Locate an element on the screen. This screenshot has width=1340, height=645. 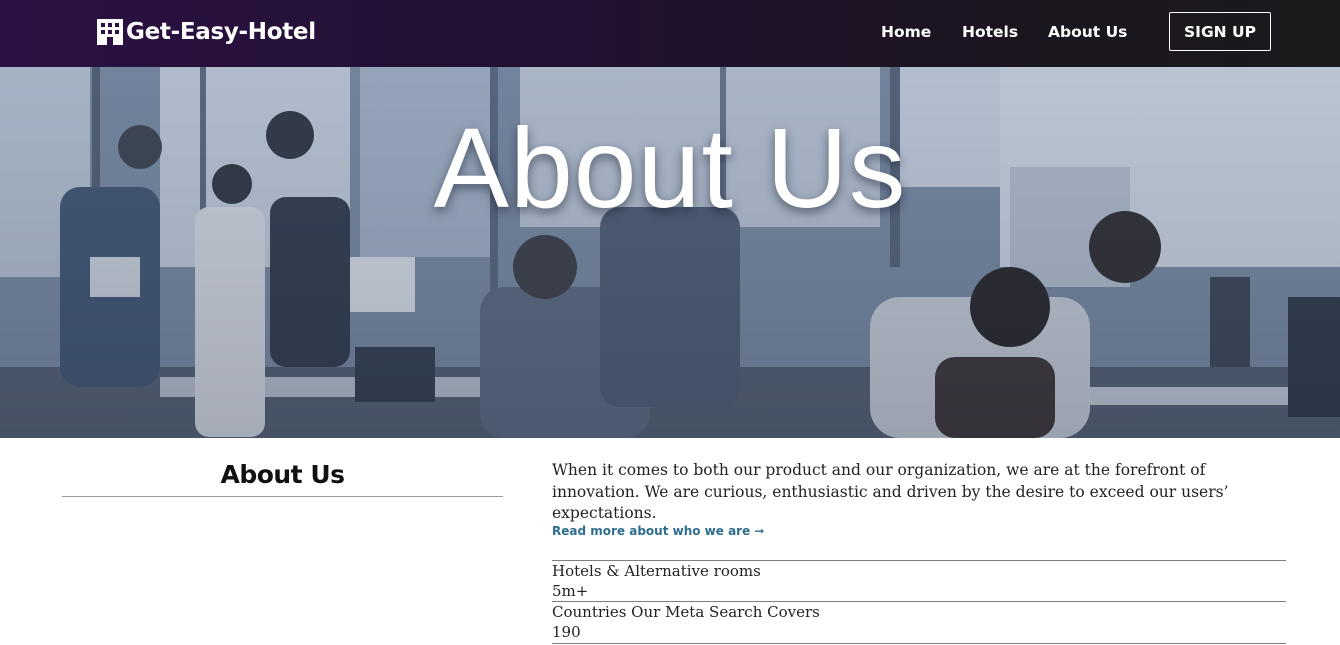
read-more-link: Read more about who we are ➞ is located at coordinates (658, 531).